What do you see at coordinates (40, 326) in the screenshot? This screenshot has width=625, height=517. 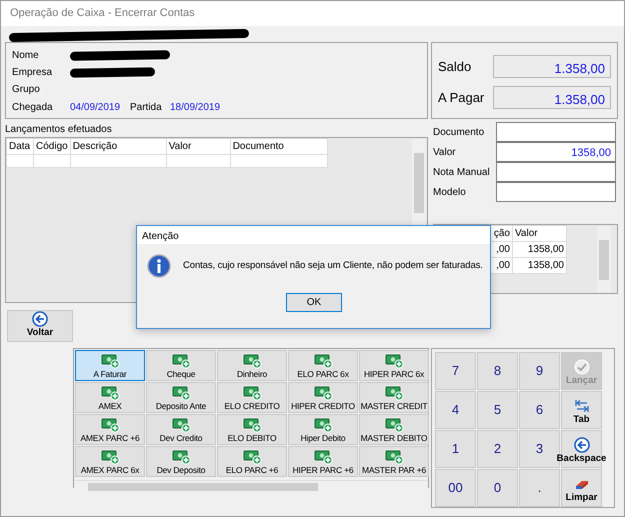 I see `back-button: Voltar` at bounding box center [40, 326].